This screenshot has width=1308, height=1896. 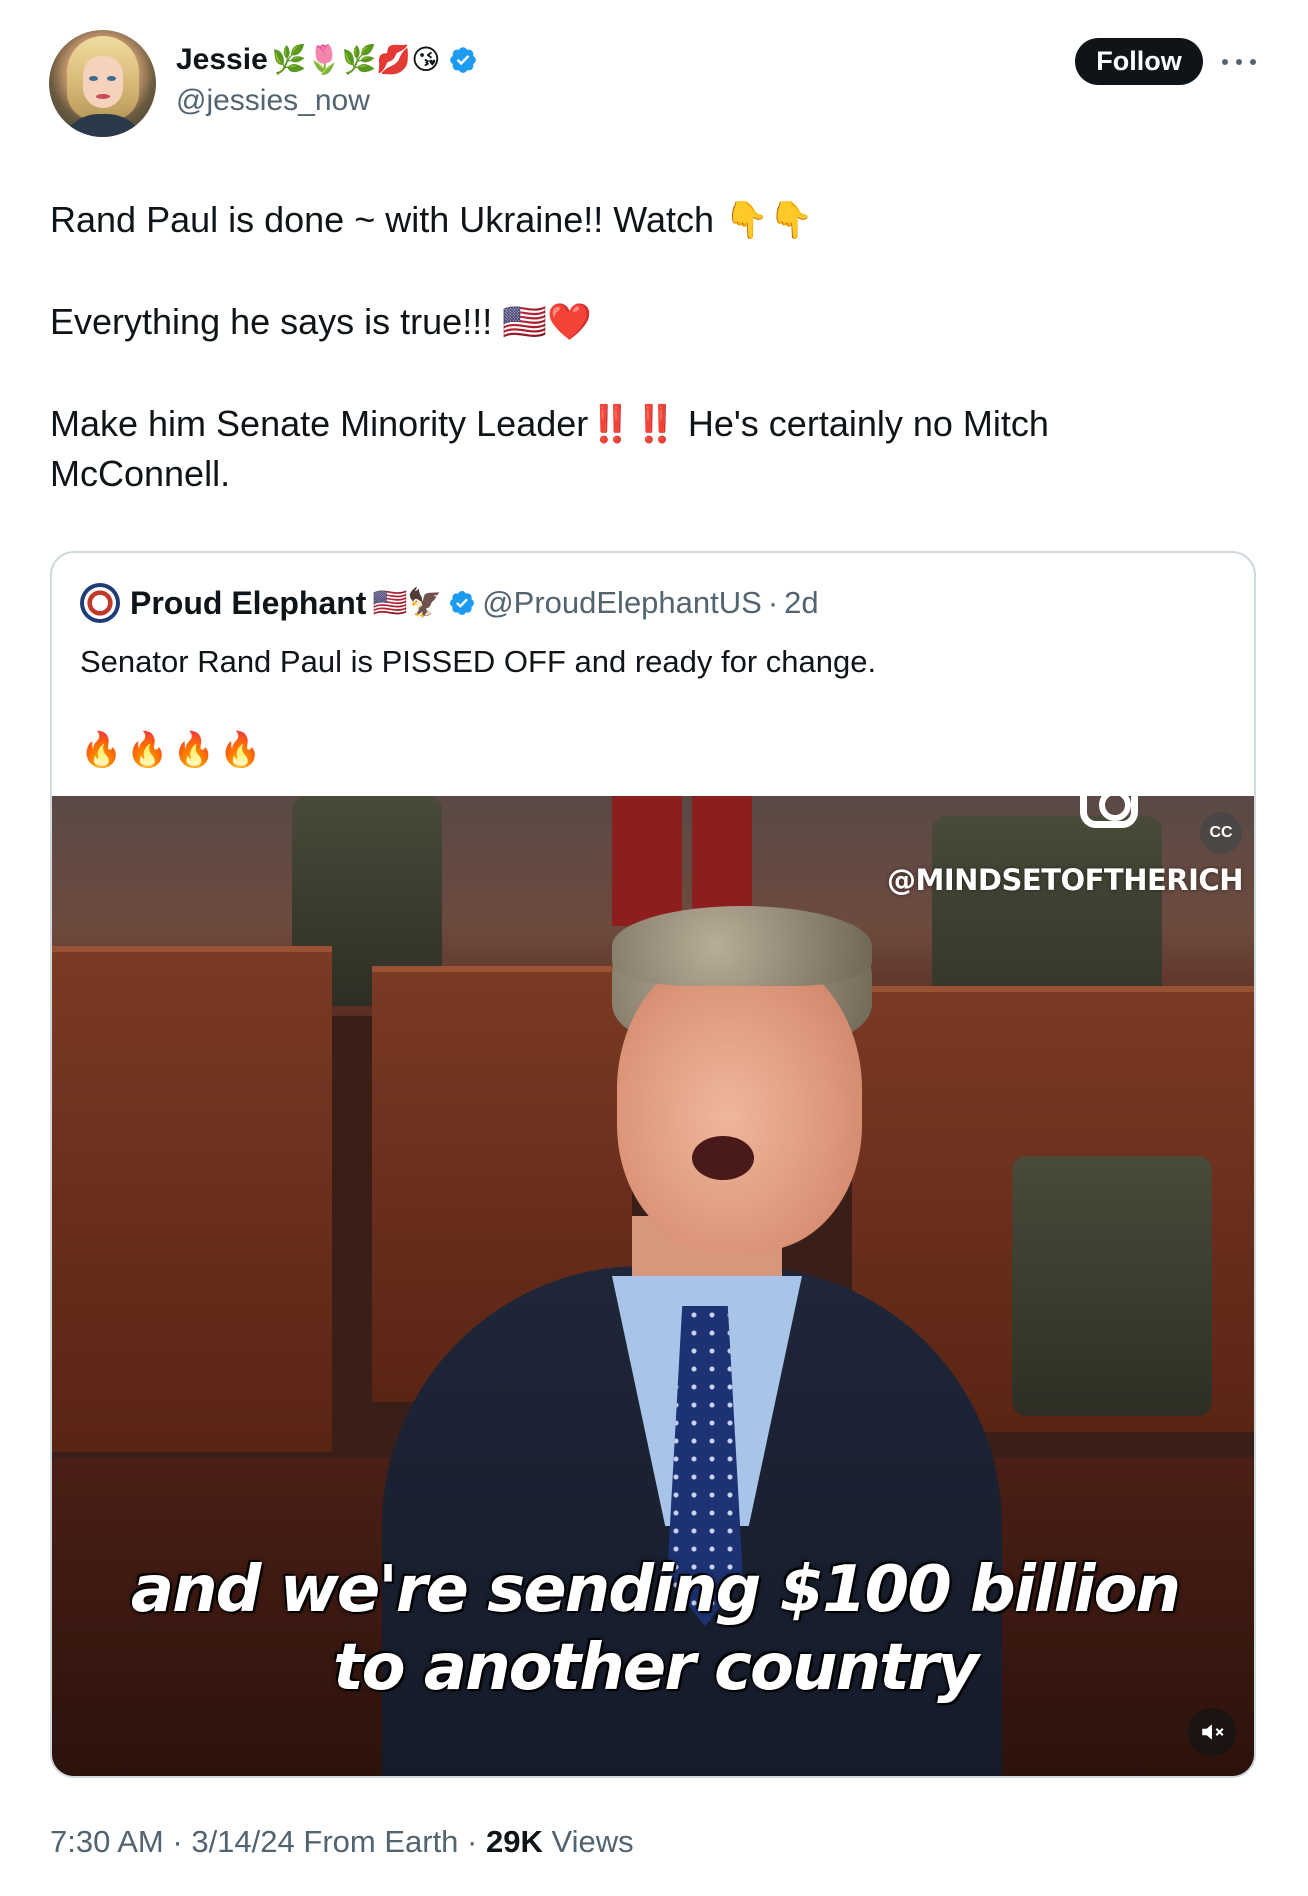 I want to click on quoted-tweet-header: Proud Elephant 🇺🇸🦅 @ProudElephantUS · 2d, so click(x=474, y=603).